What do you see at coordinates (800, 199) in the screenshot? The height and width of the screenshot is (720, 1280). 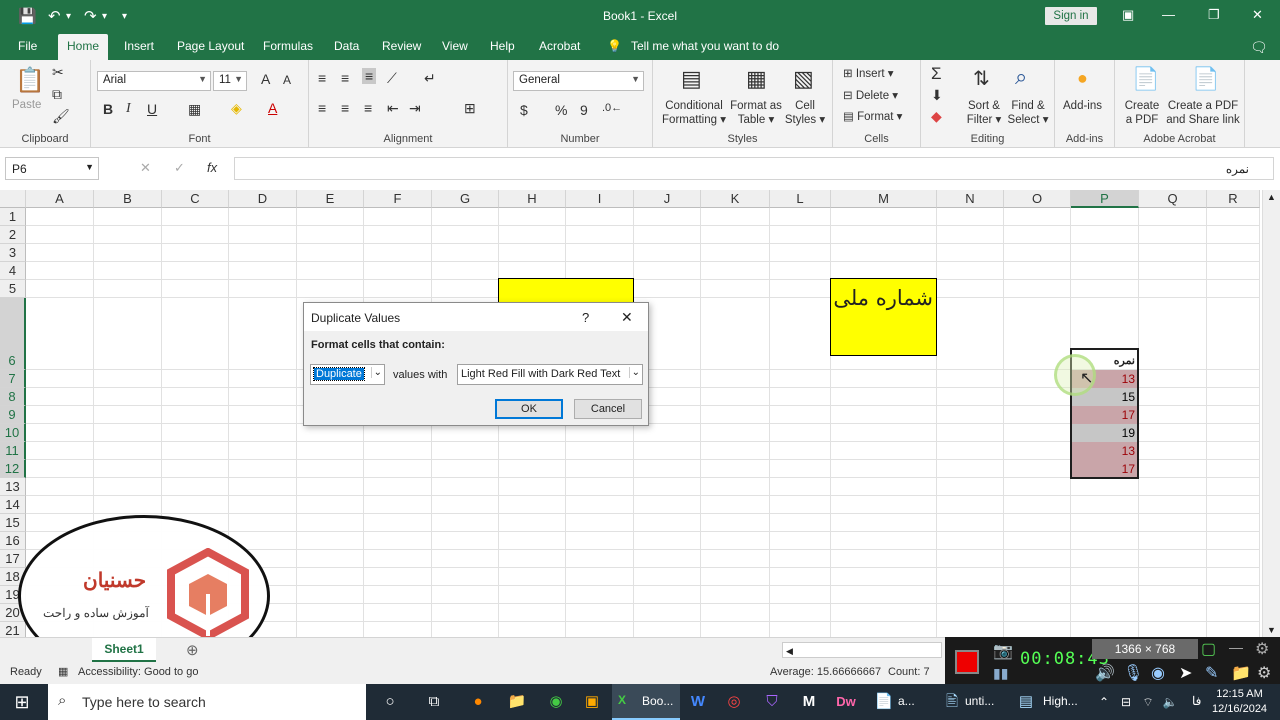 I see `column-header: L` at bounding box center [800, 199].